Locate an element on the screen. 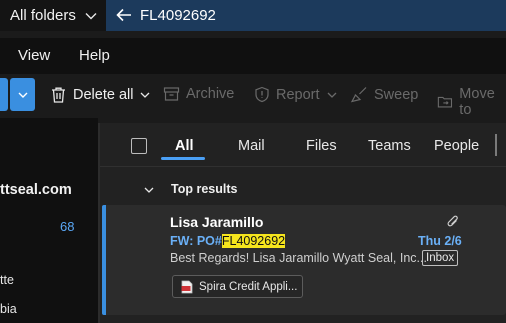  new-mail-options-button is located at coordinates (22, 94).